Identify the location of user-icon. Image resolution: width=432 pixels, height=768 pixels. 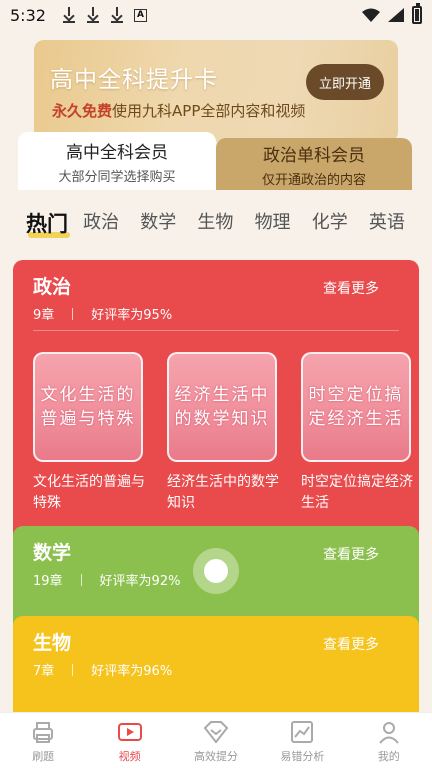
(388, 732).